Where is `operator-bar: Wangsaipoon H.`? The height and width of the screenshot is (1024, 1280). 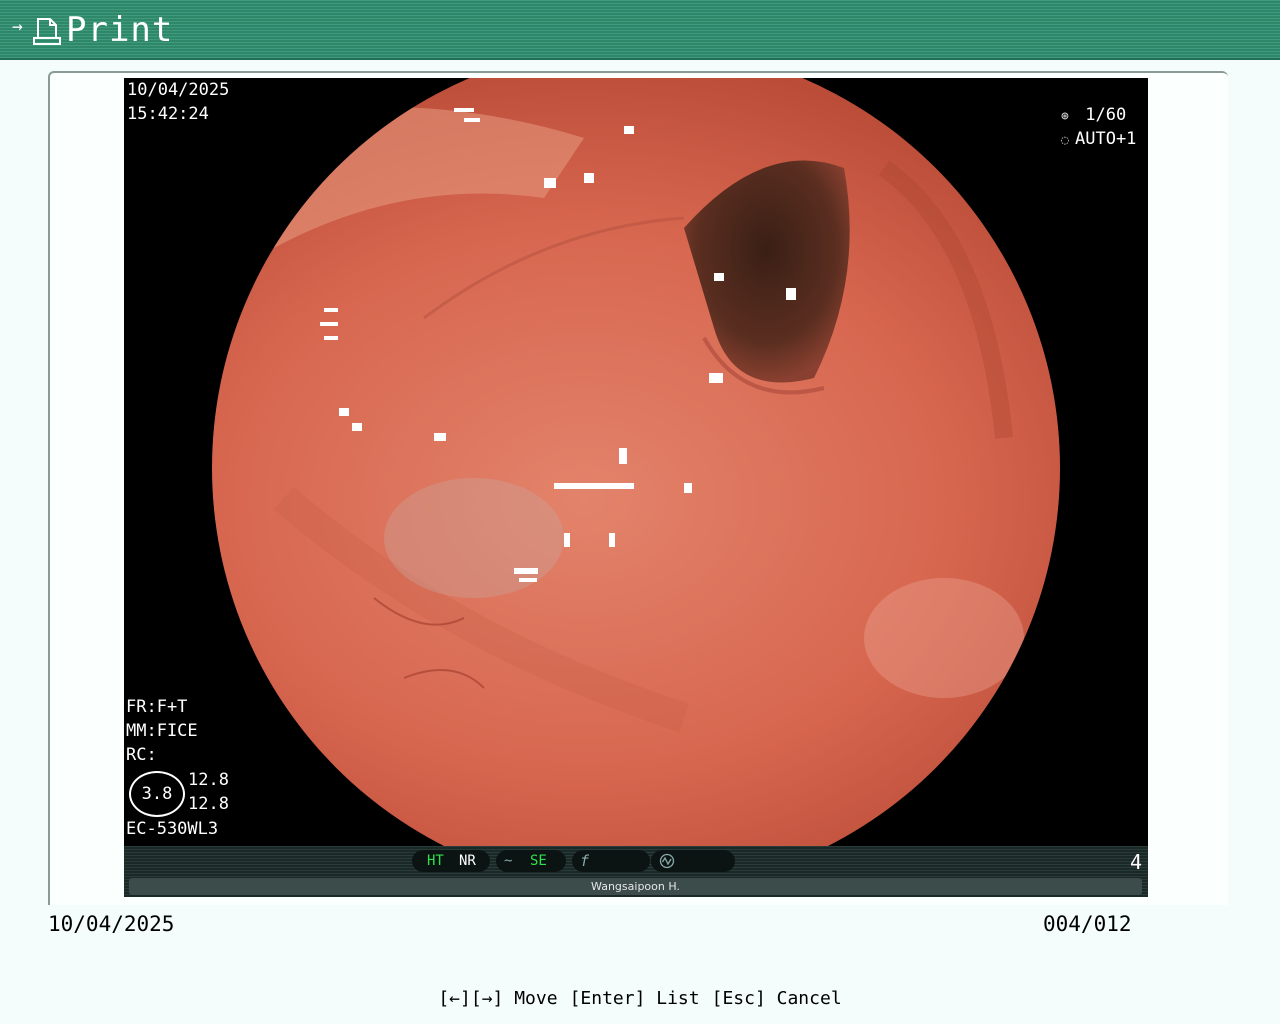 operator-bar: Wangsaipoon H. is located at coordinates (635, 886).